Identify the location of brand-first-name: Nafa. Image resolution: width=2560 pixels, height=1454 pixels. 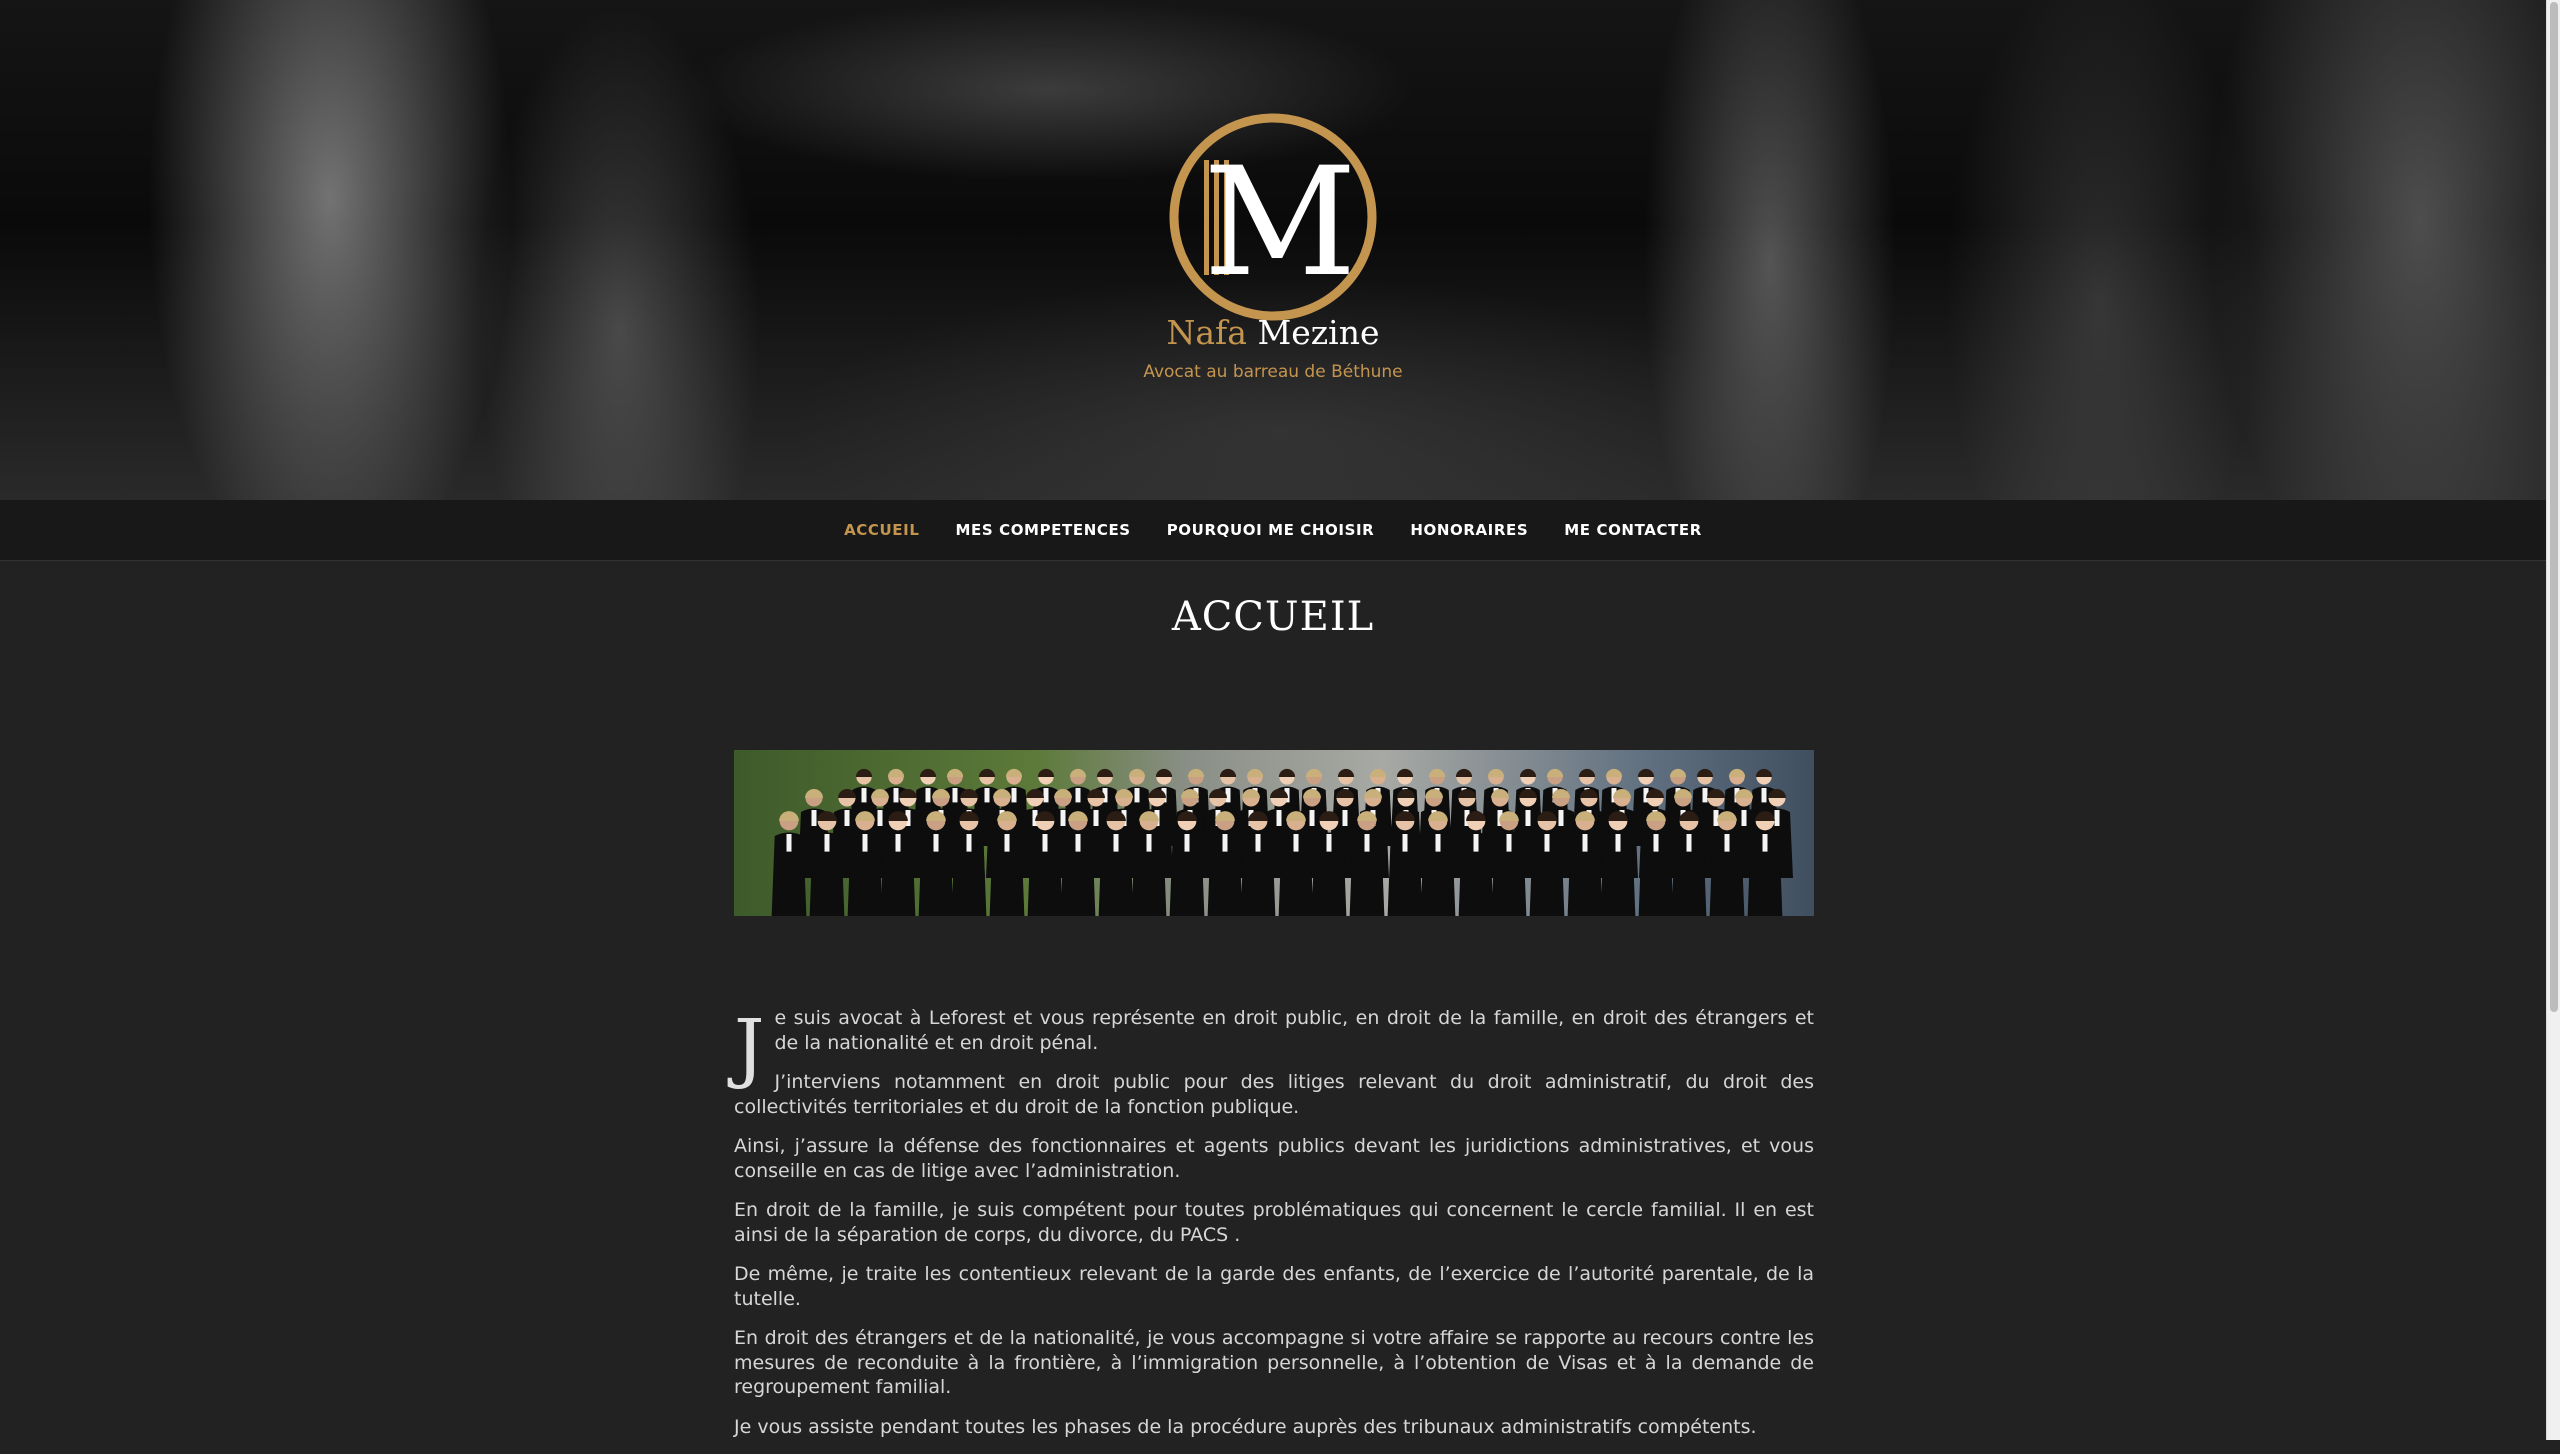
(1206, 332).